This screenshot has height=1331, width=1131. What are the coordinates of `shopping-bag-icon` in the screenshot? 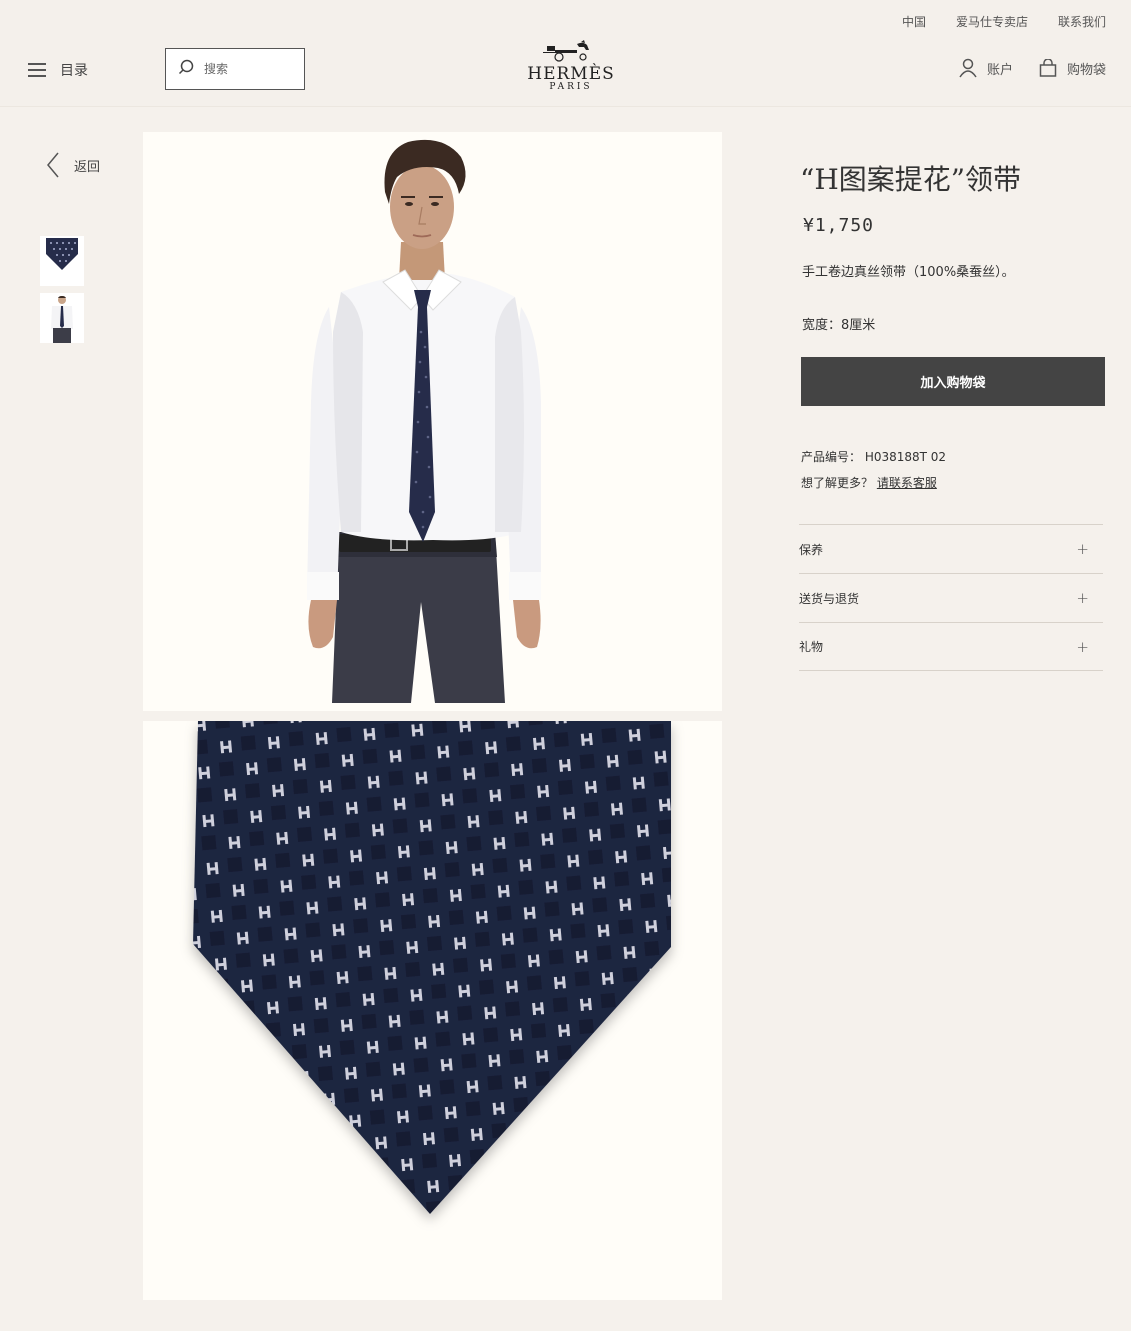 It's located at (1048, 68).